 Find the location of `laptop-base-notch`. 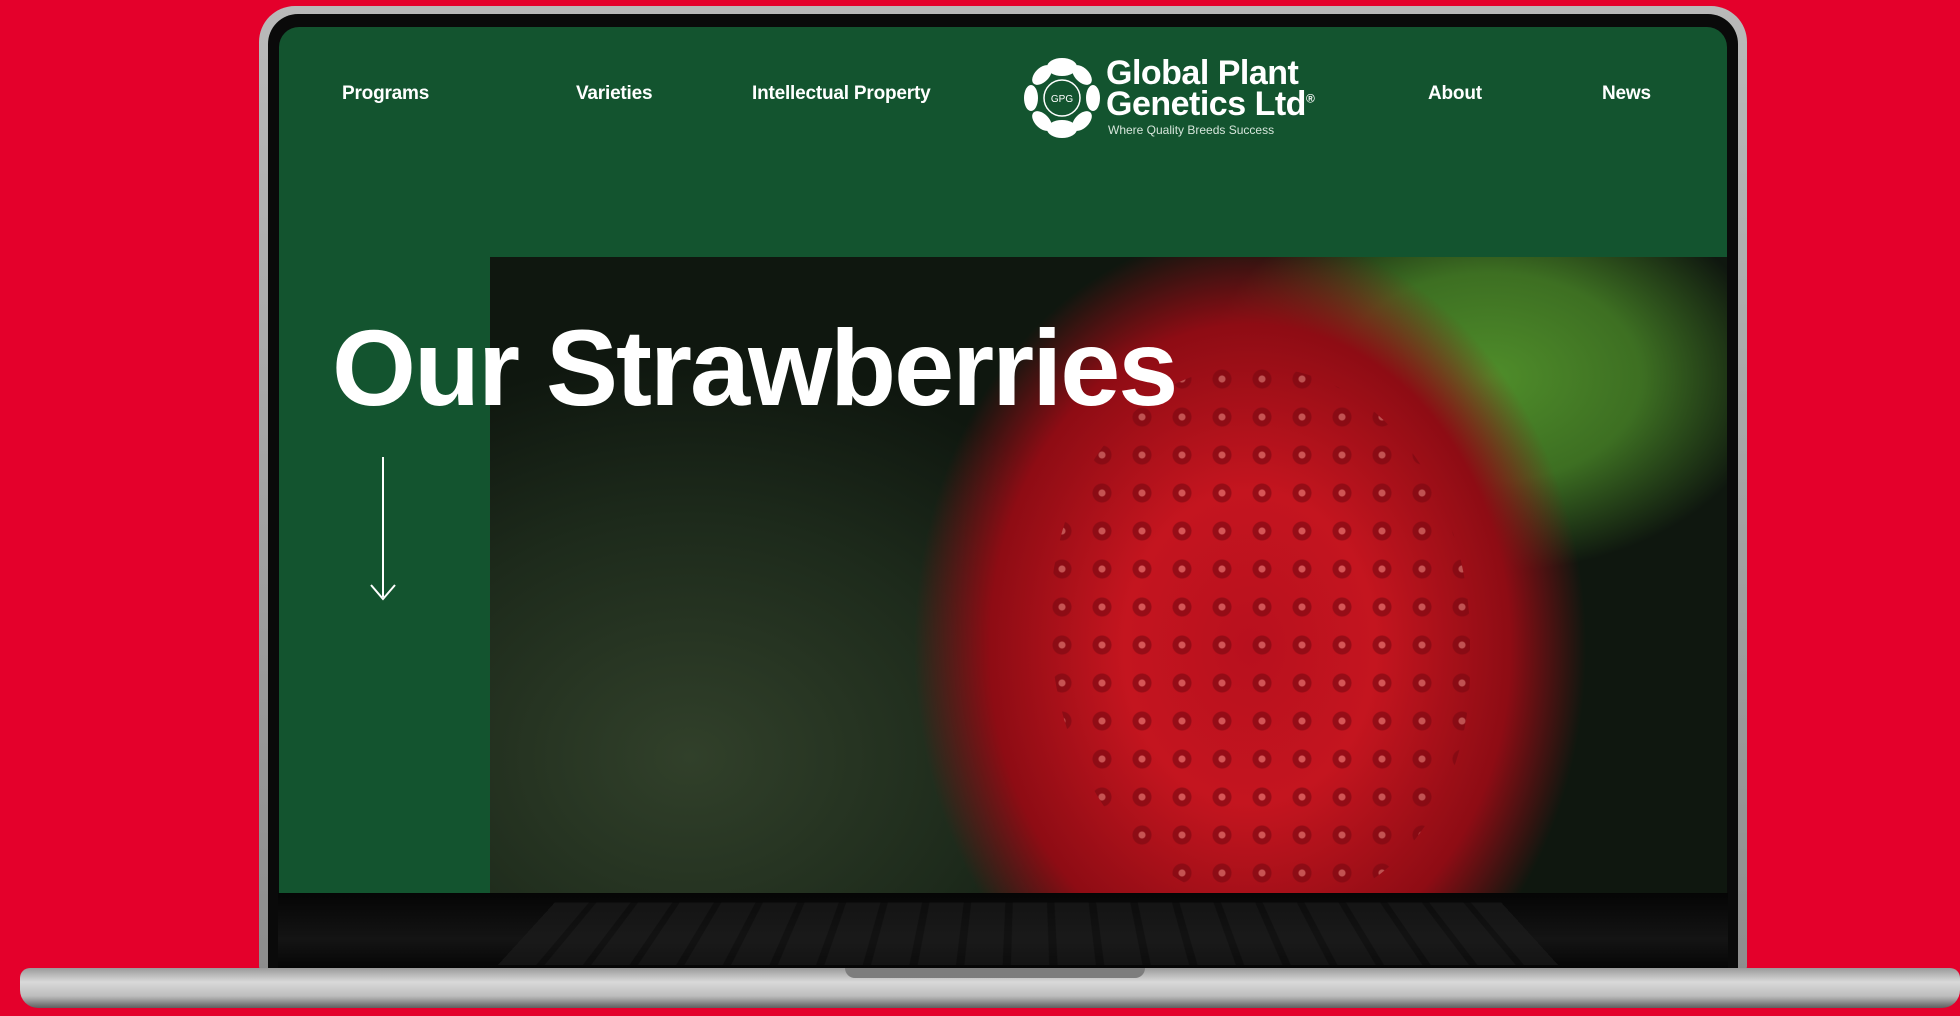

laptop-base-notch is located at coordinates (995, 973).